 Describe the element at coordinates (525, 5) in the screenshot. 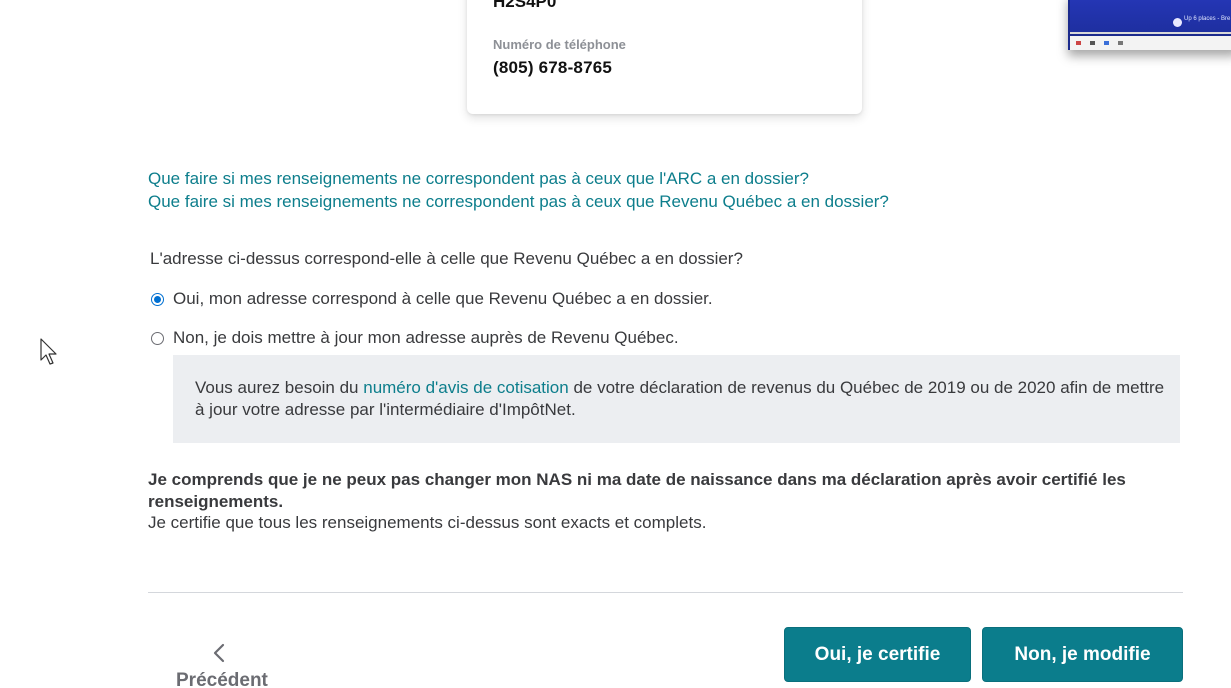

I see `postal-code: H2S4P0` at that location.